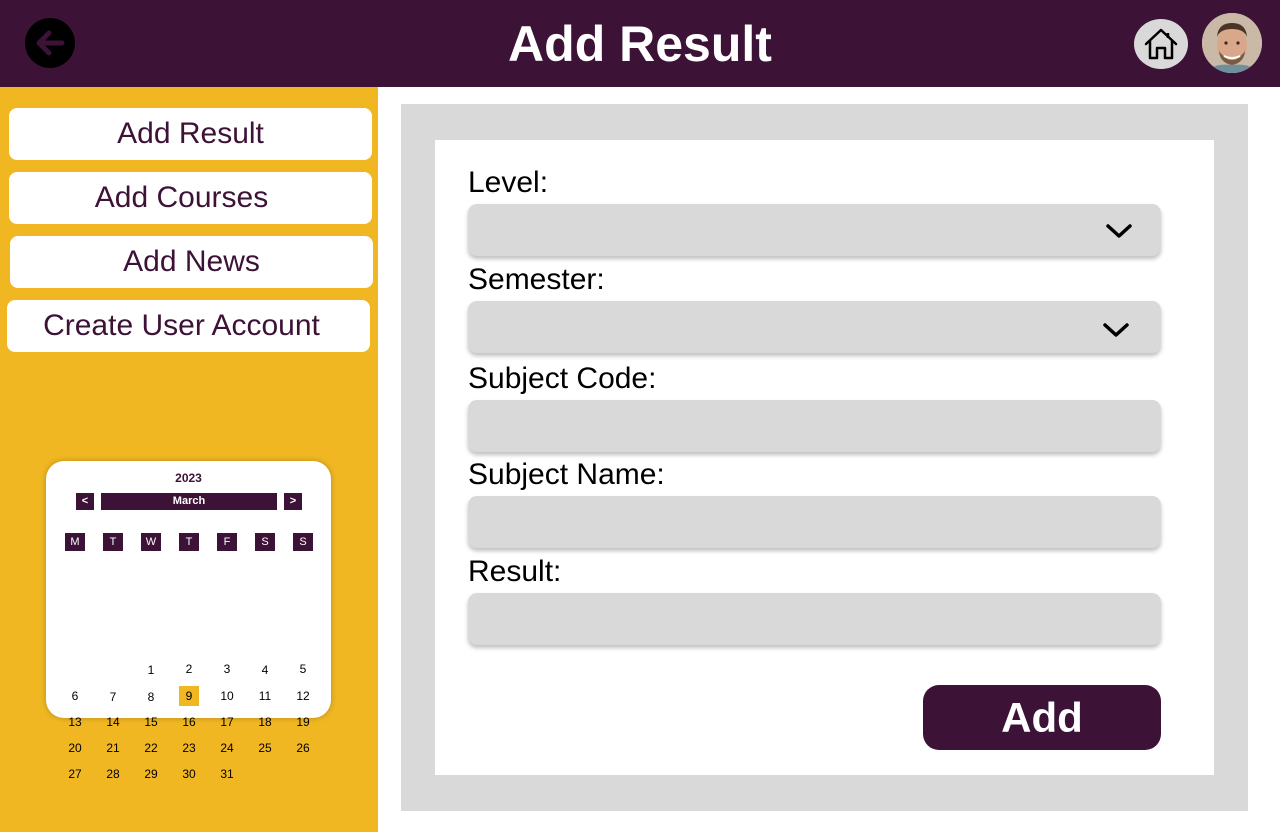 This screenshot has height=832, width=1280. Describe the element at coordinates (188, 478) in the screenshot. I see `calendar-year: 2023` at that location.